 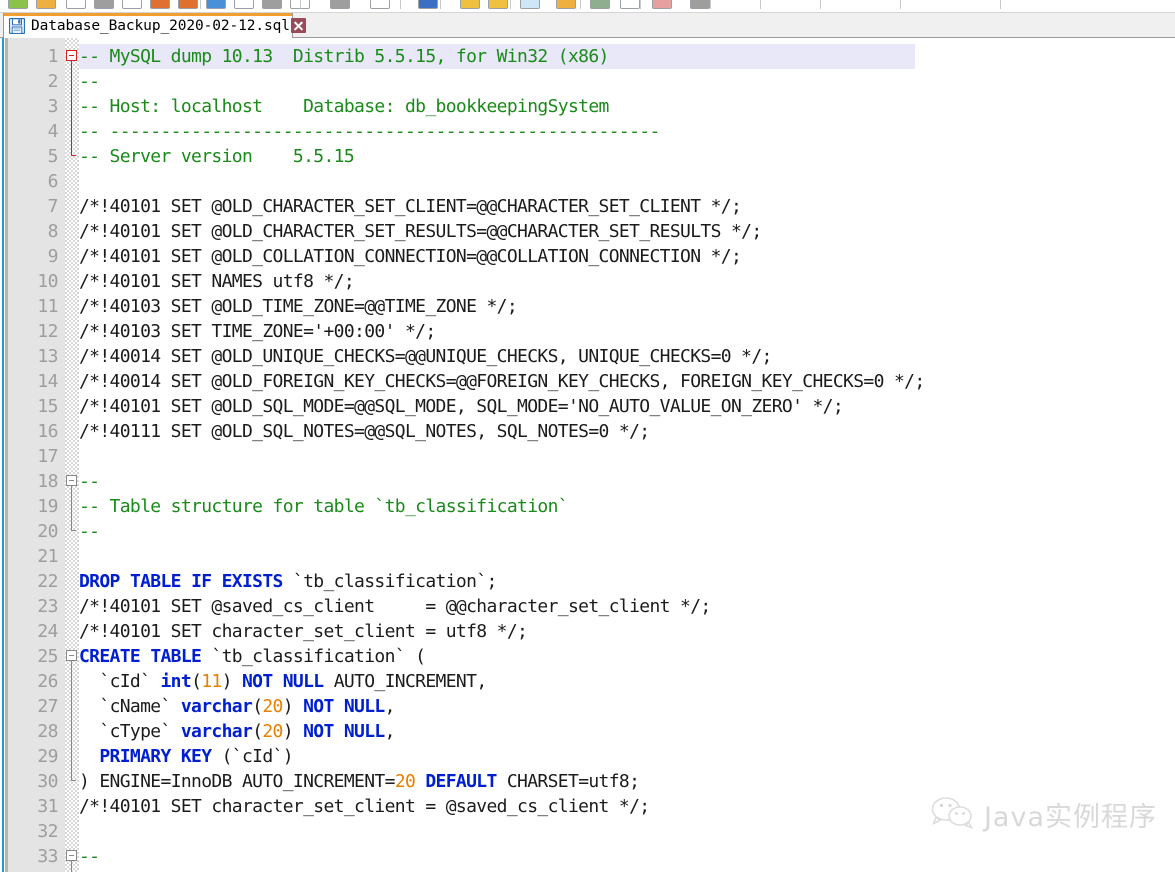 What do you see at coordinates (47, 306) in the screenshot?
I see `line-number: 11` at bounding box center [47, 306].